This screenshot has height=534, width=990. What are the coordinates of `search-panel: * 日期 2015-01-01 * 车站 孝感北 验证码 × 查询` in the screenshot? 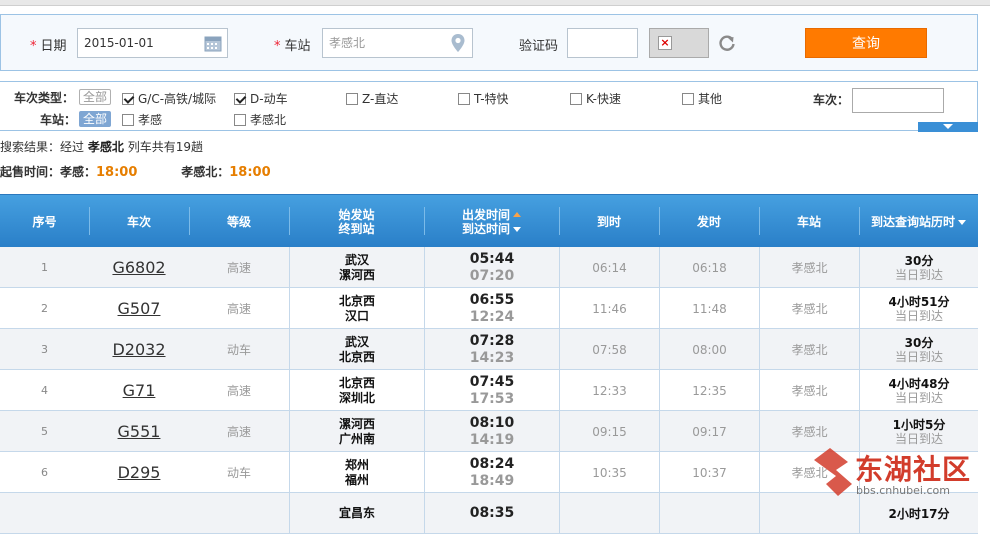 It's located at (489, 42).